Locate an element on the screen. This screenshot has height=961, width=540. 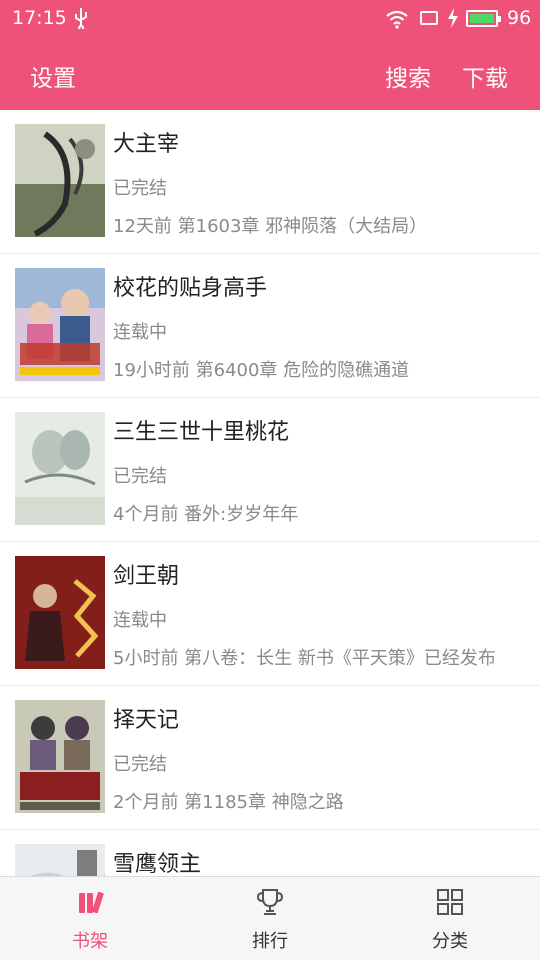
search-button: 搜索 is located at coordinates (408, 76).